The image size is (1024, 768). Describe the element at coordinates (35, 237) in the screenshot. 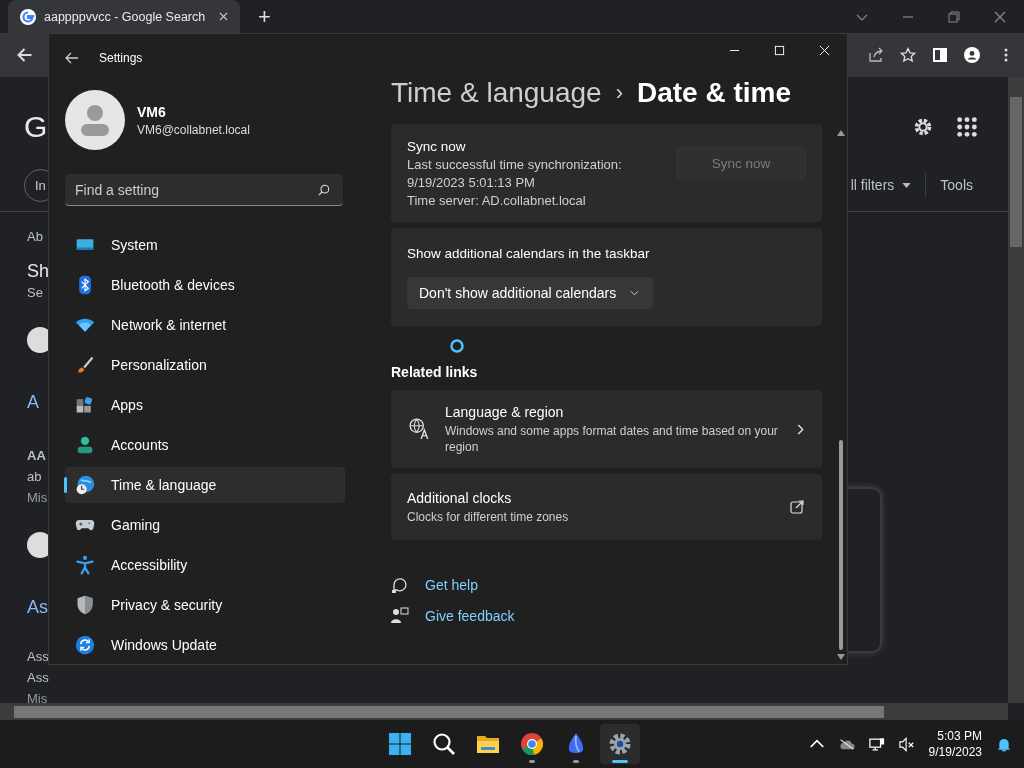

I see `result-text: Ab` at that location.